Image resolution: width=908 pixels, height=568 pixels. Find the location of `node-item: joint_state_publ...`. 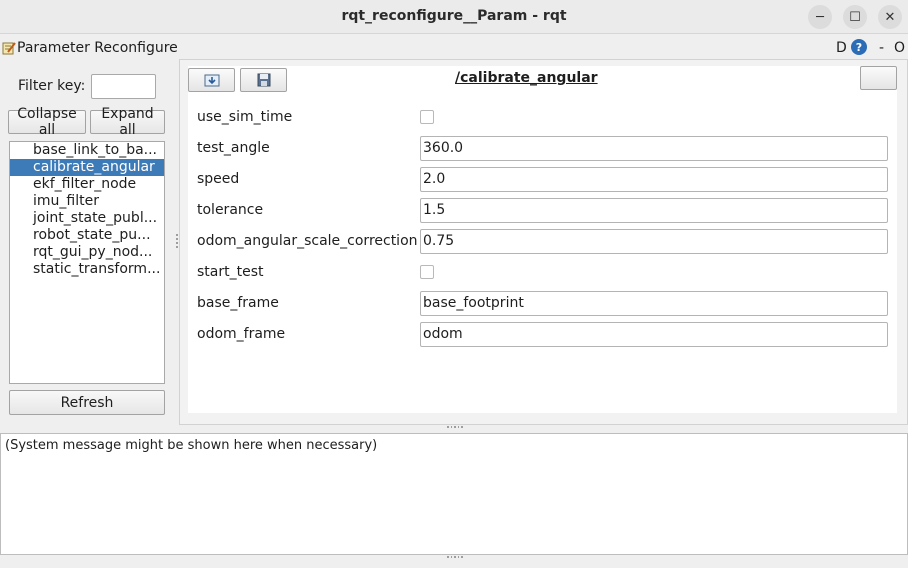

node-item: joint_state_publ... is located at coordinates (87, 218).